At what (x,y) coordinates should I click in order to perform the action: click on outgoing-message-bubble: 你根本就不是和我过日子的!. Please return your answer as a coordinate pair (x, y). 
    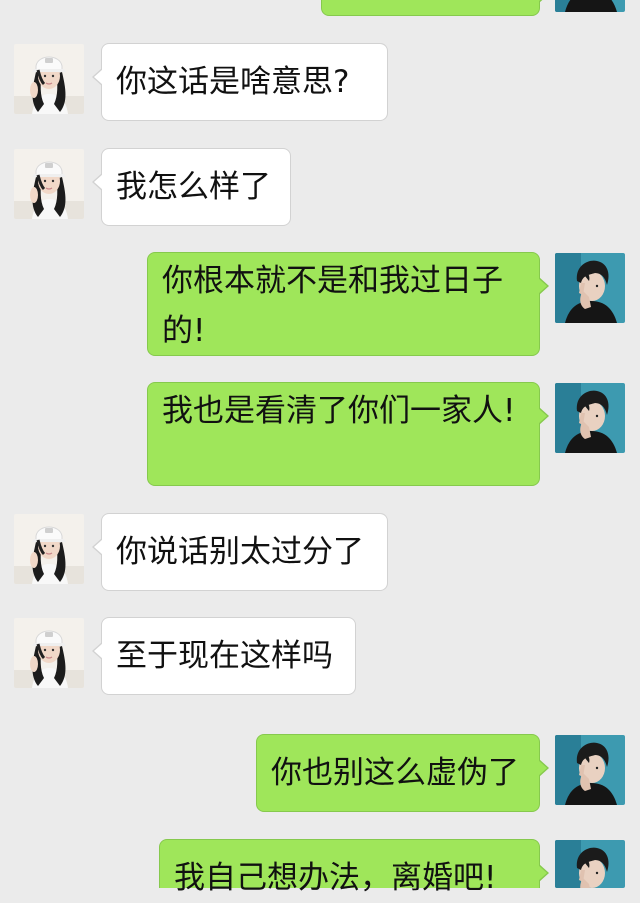
    Looking at the image, I should click on (348, 304).